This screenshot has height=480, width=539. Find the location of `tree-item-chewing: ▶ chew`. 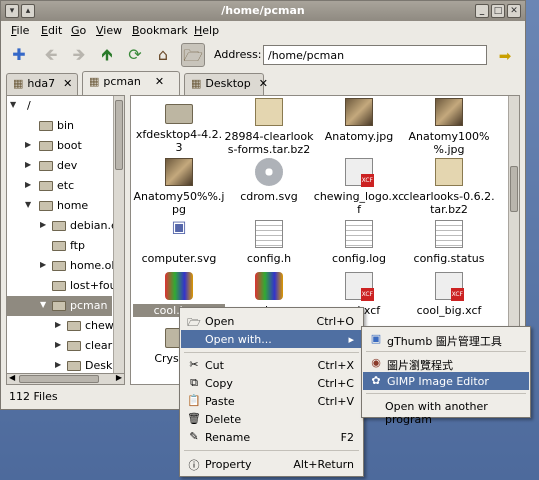

tree-item-chewing: ▶ chew is located at coordinates (60, 326).